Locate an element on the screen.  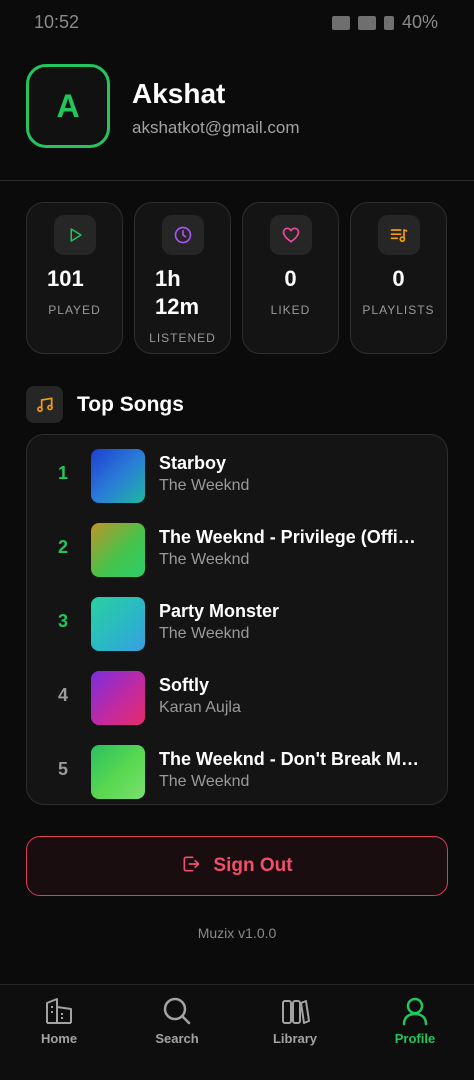
search-icon is located at coordinates (177, 1011).